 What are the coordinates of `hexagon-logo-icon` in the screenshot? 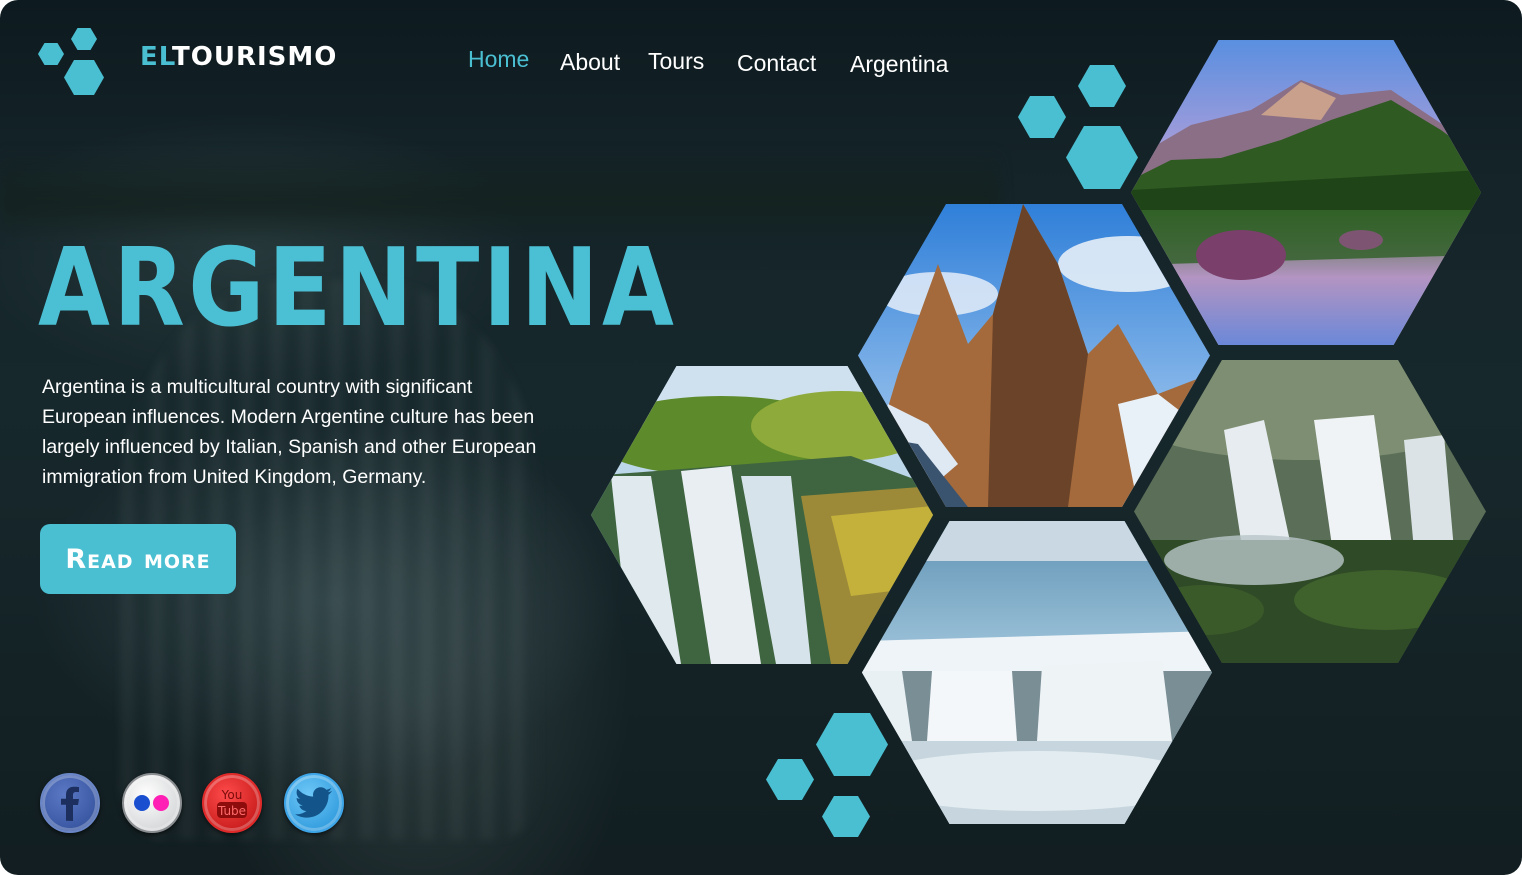 It's located at (73, 62).